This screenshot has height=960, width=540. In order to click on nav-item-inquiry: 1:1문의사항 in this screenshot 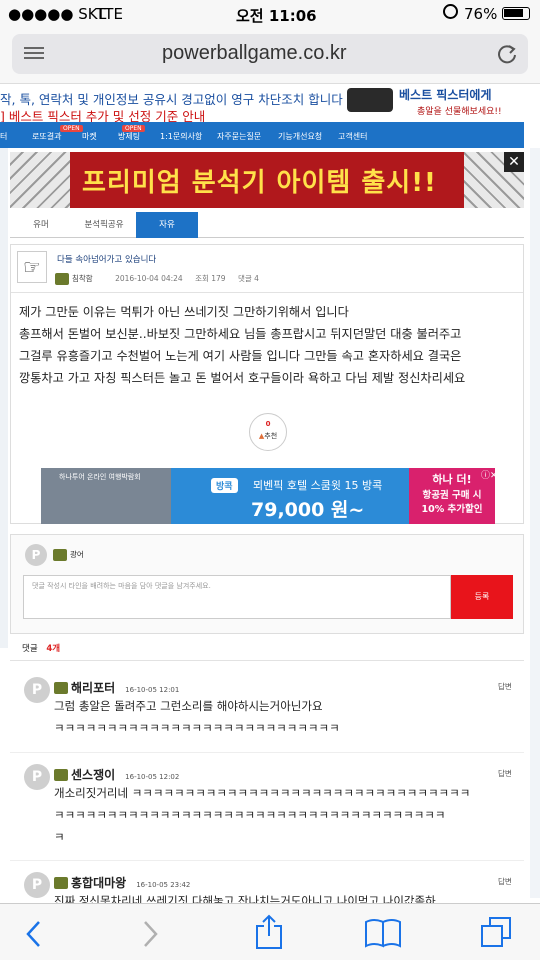, I will do `click(181, 136)`.